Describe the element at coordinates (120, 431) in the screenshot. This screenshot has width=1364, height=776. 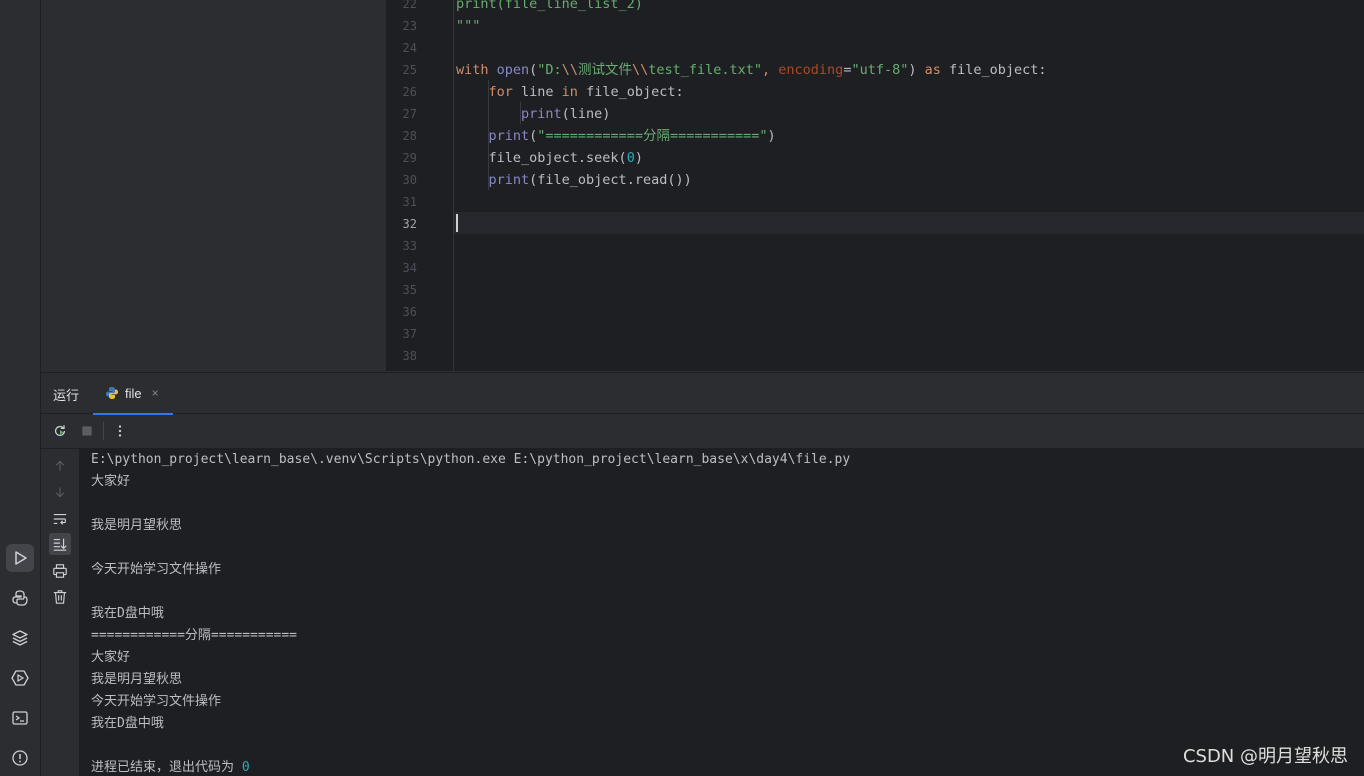
I see `more-options-icon` at that location.